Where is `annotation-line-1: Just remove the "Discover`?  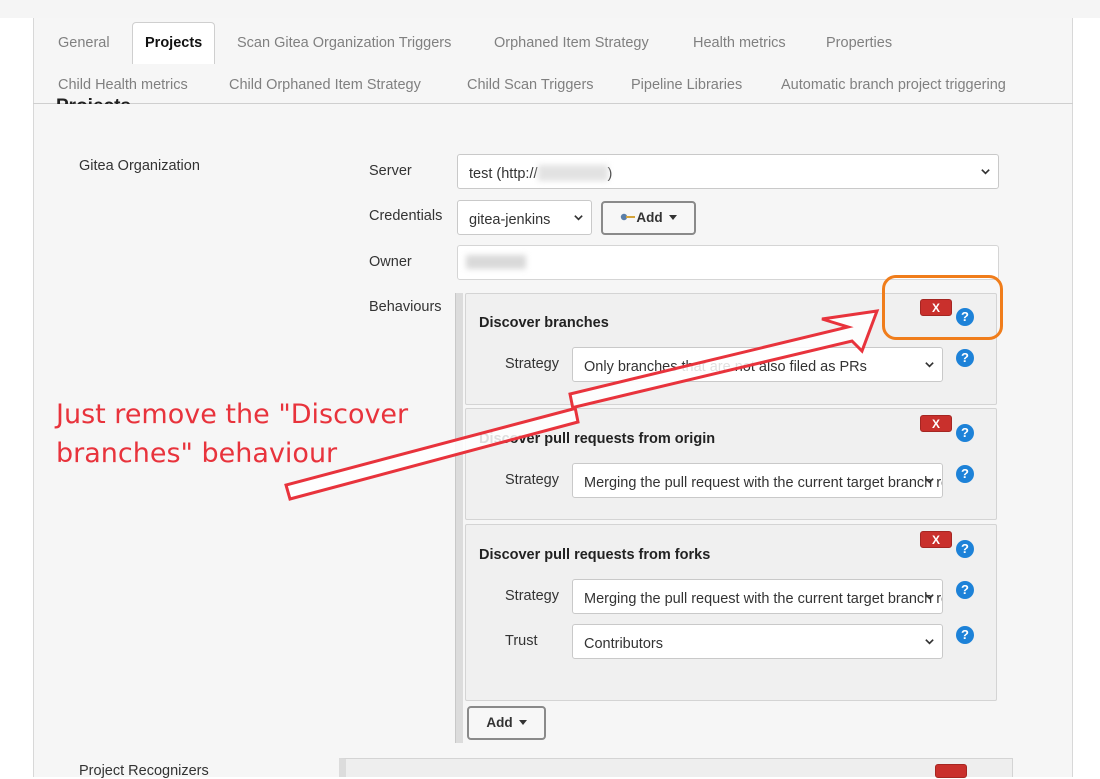 annotation-line-1: Just remove the "Discover is located at coordinates (232, 414).